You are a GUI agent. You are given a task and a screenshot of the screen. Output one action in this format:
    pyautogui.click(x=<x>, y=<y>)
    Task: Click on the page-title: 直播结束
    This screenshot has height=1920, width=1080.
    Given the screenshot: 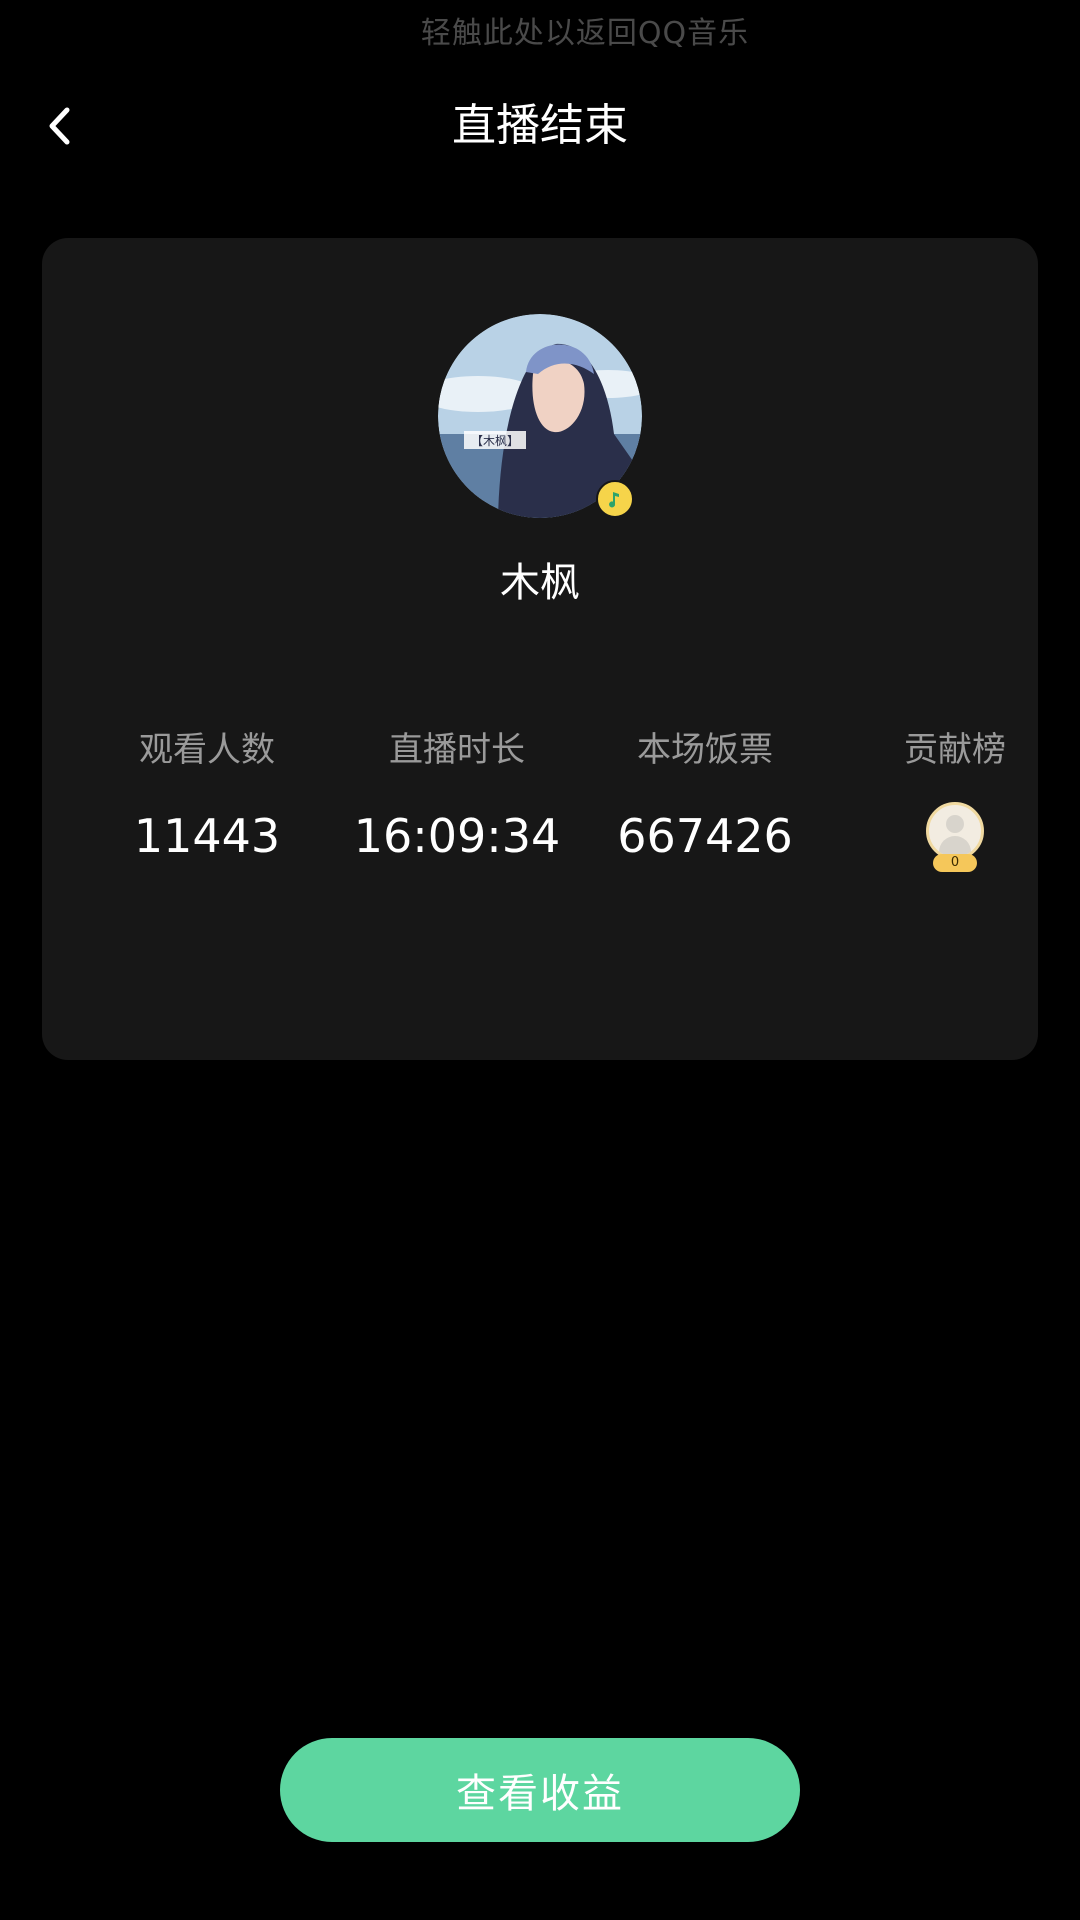 What is the action you would take?
    pyautogui.click(x=540, y=125)
    